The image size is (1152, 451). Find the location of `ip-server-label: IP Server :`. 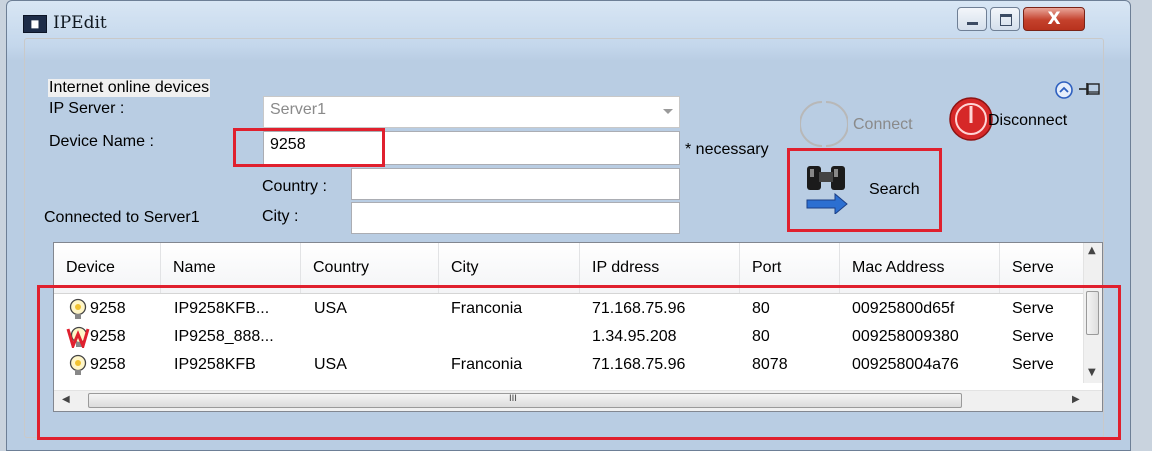

ip-server-label: IP Server : is located at coordinates (87, 108).